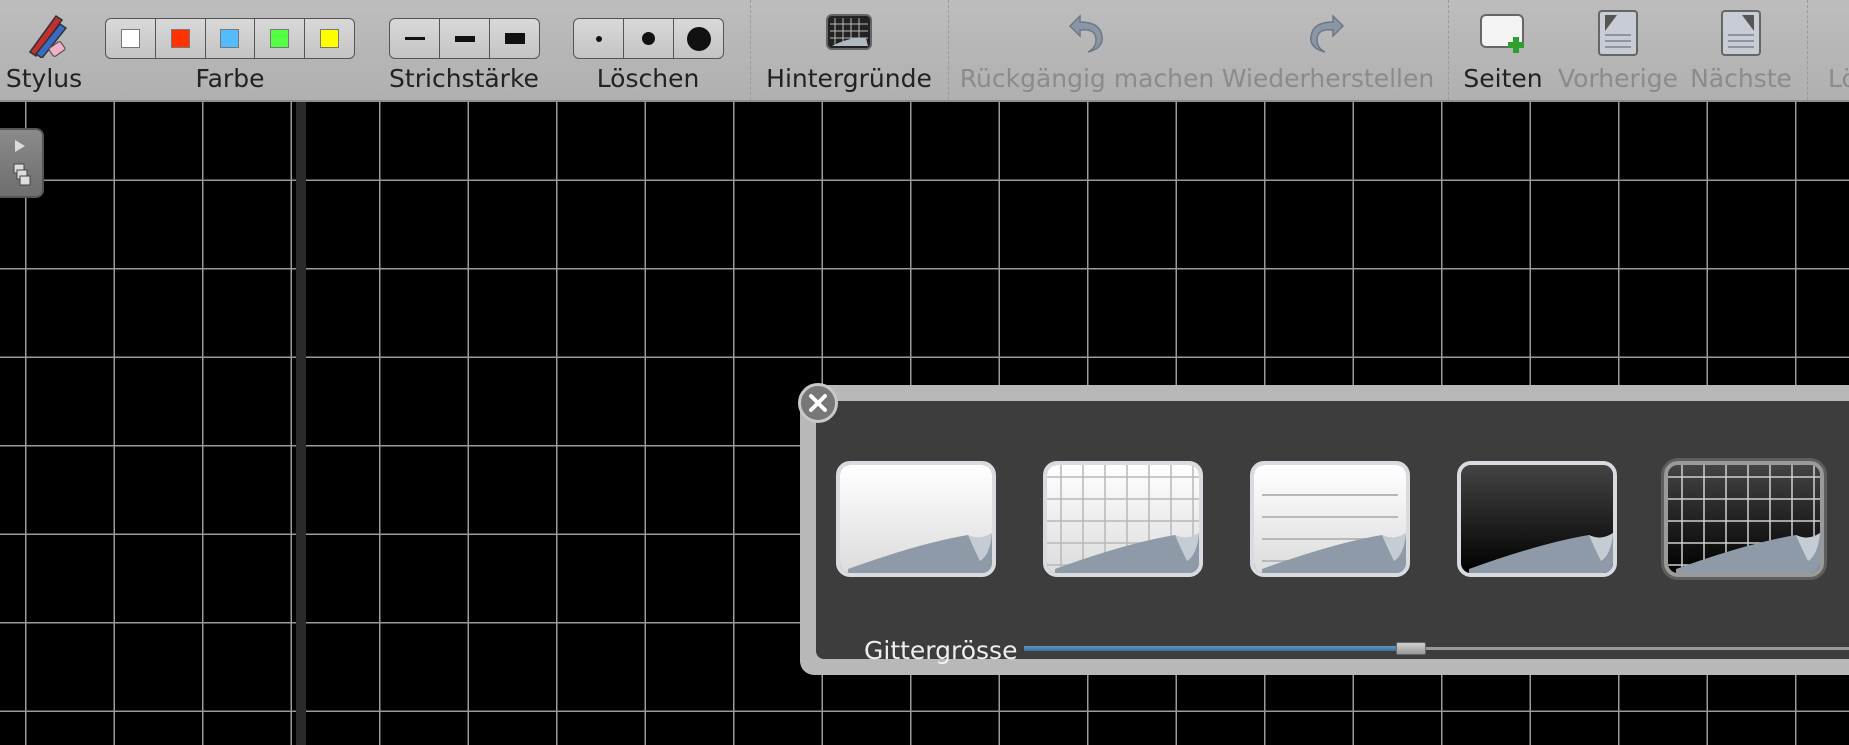 This screenshot has height=745, width=1849. I want to click on stroke-medium-button, so click(465, 38).